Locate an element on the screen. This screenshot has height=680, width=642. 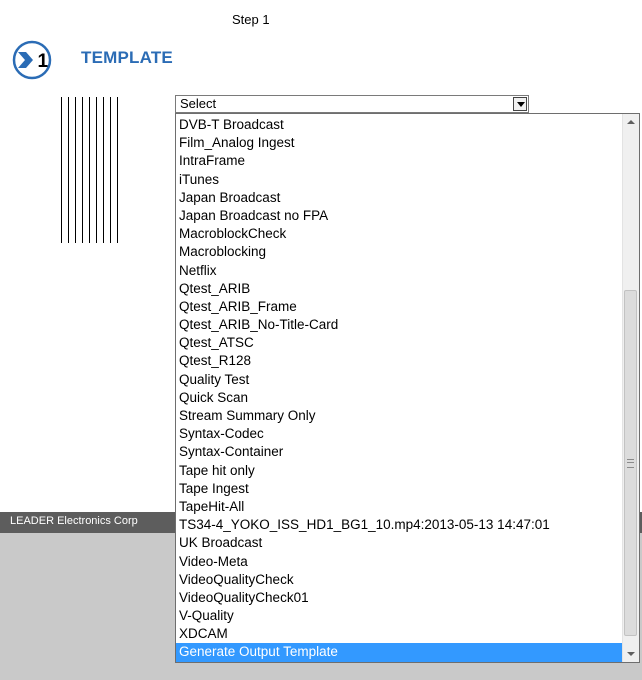
scroll-thumb is located at coordinates (630, 463).